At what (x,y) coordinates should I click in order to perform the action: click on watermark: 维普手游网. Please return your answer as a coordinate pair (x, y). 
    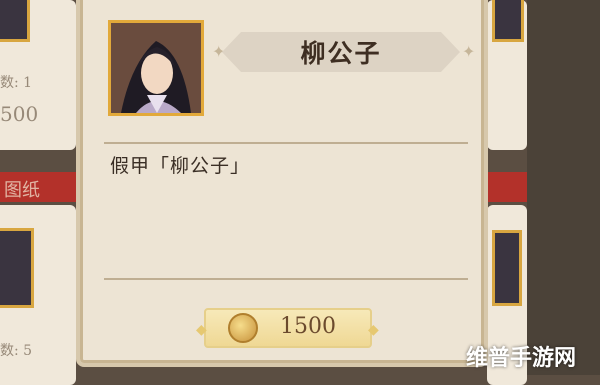
    Looking at the image, I should click on (521, 358).